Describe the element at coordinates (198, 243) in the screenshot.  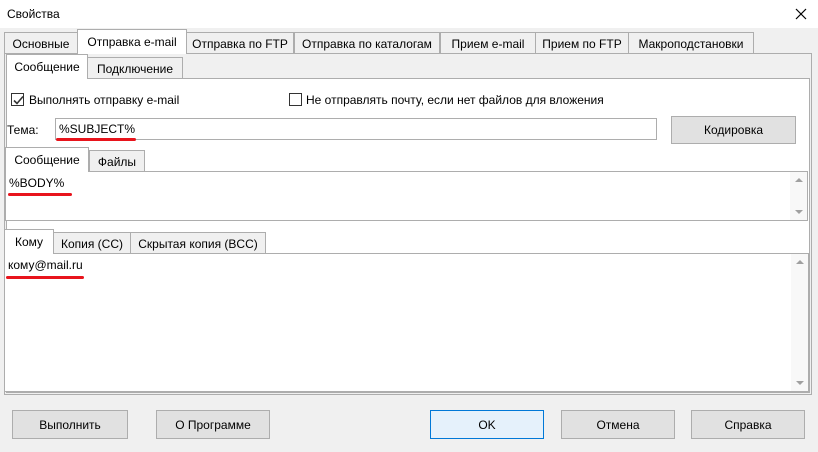
I see `tab-recipient-bcc: Скрытая копия (BCC)` at that location.